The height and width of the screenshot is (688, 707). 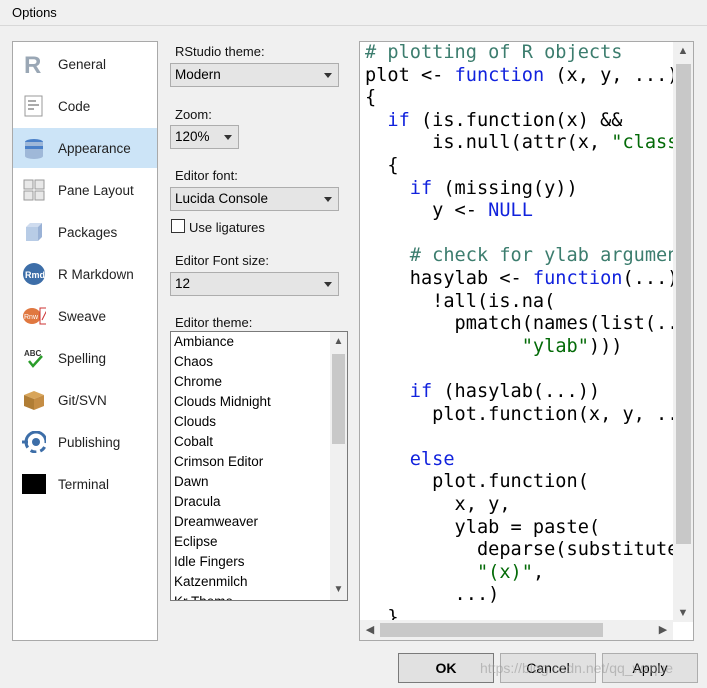 I want to click on sidebar-item-general: R General, so click(x=85, y=64).